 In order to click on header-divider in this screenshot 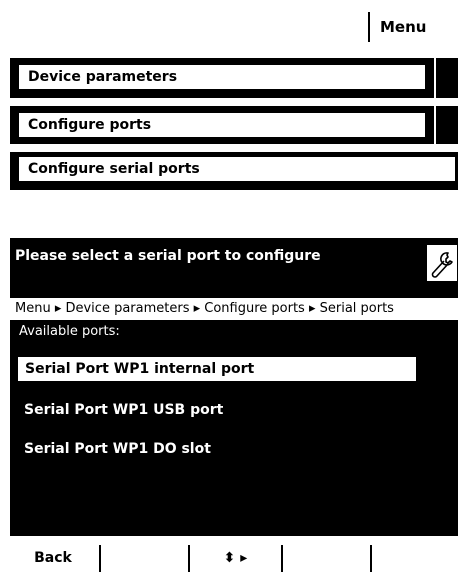, I will do `click(369, 27)`.